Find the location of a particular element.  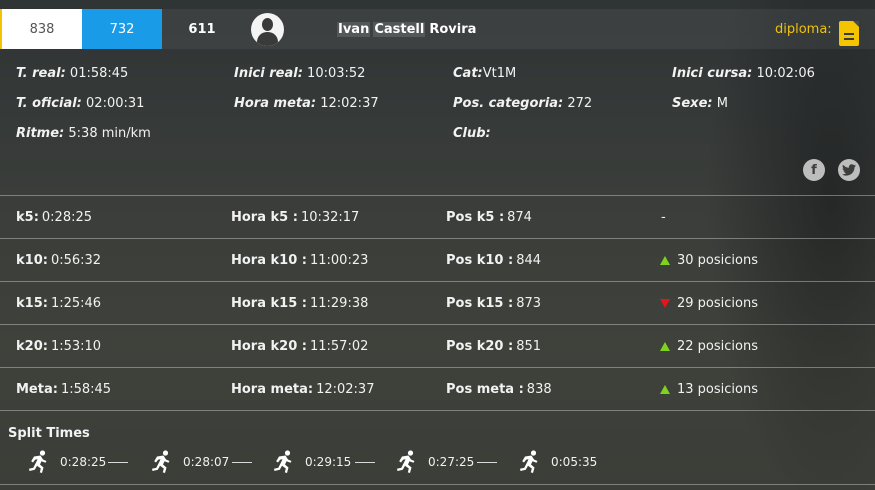

runner-last-name-1: Castell is located at coordinates (399, 29).